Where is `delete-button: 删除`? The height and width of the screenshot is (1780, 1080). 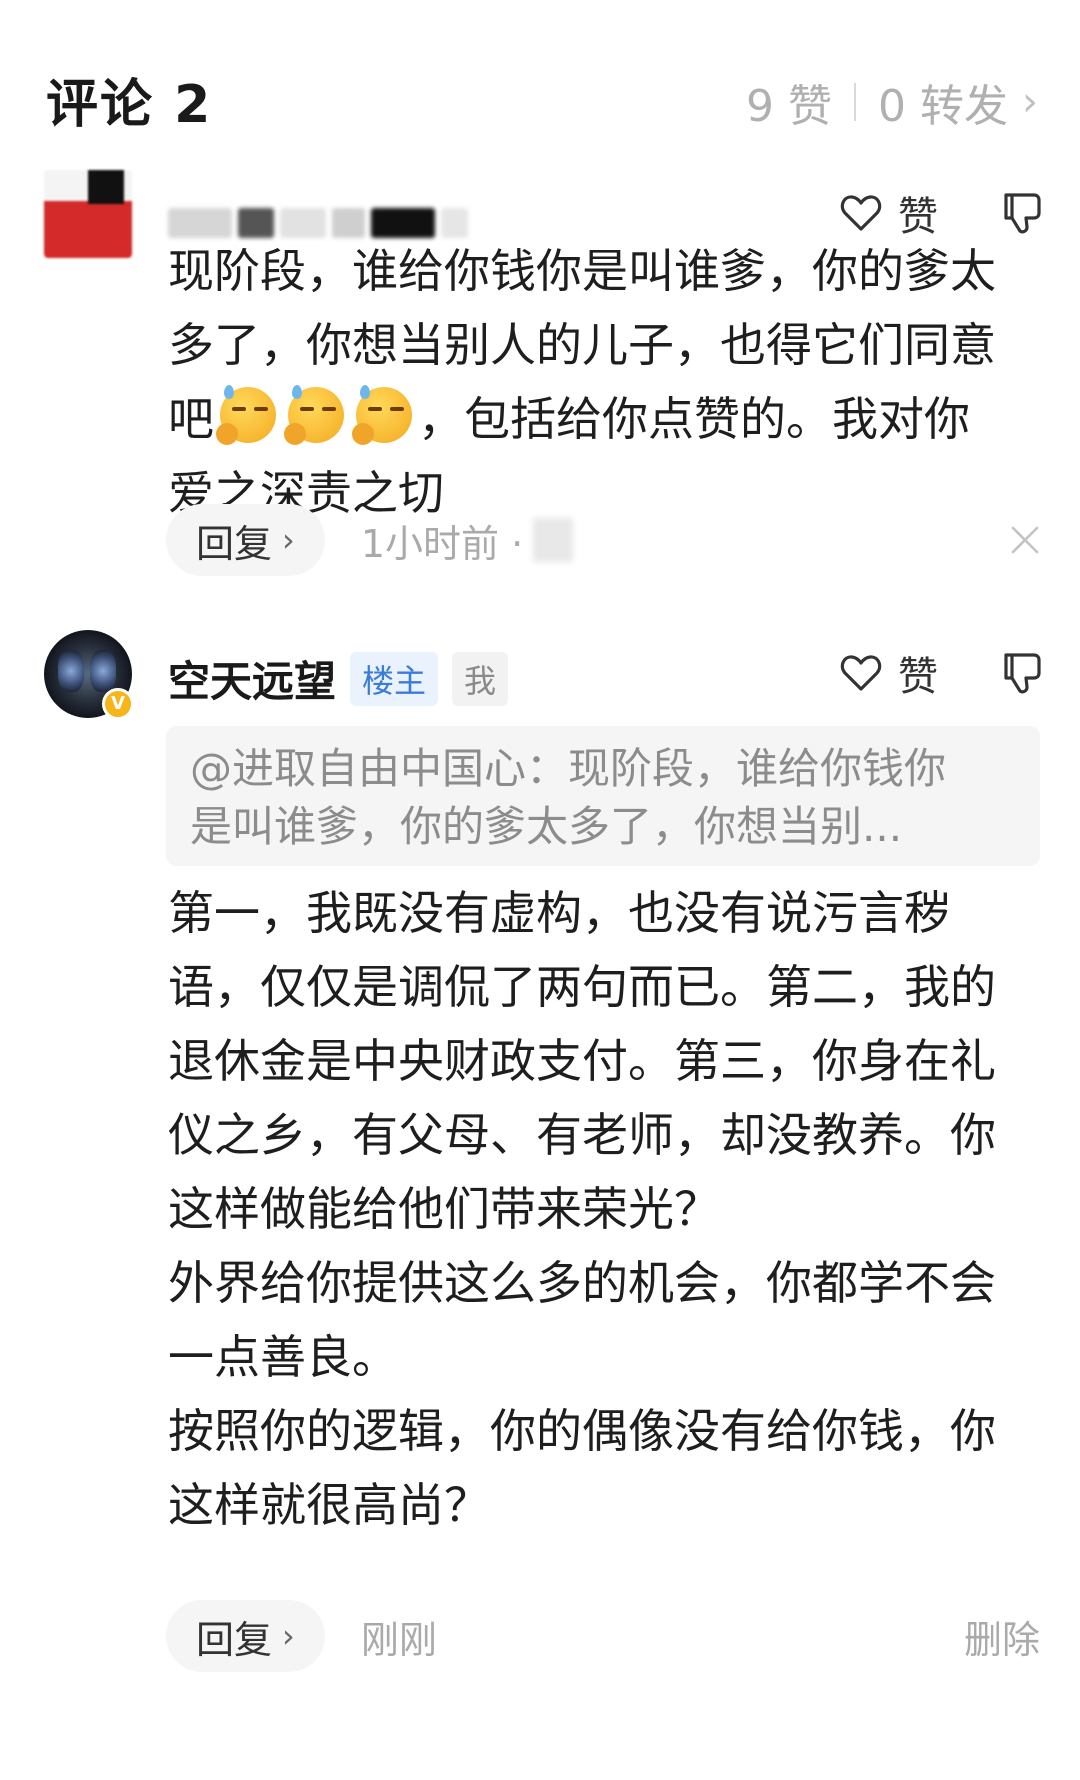 delete-button: 删除 is located at coordinates (1002, 1636).